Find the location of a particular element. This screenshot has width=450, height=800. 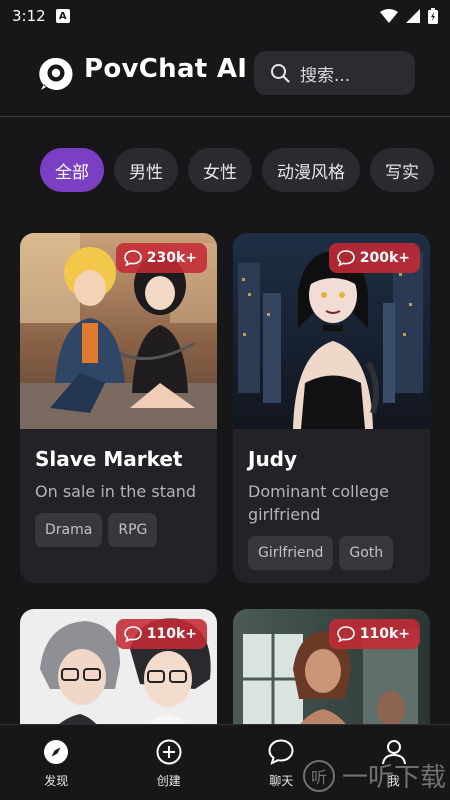

chat-count-badge: 230k+ is located at coordinates (161, 258).